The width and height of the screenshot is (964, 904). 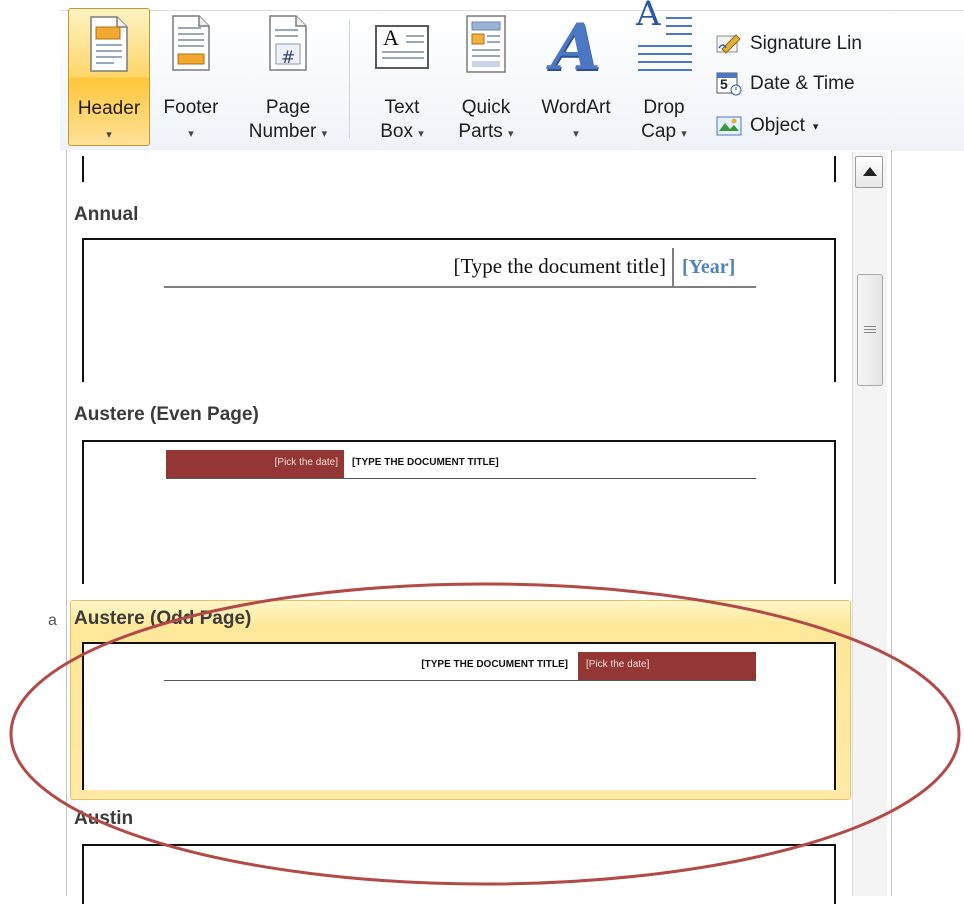 I want to click on drop-cap-dropdown-arrow: ▾, so click(x=684, y=134).